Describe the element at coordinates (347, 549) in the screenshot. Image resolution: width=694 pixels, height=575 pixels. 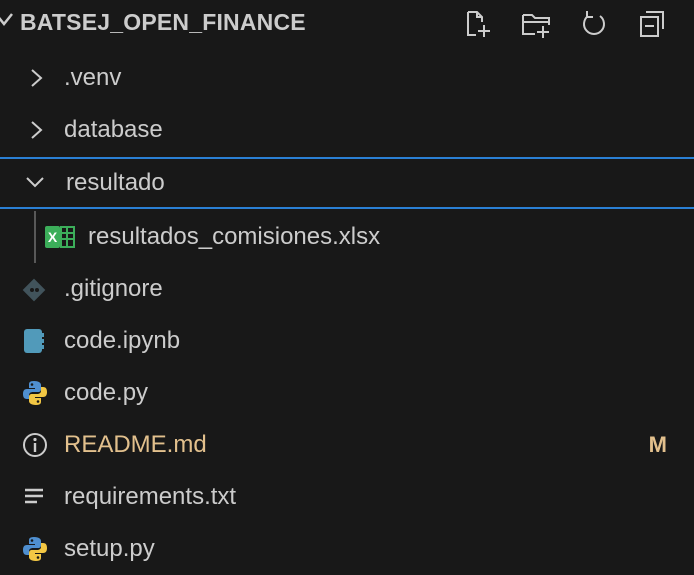
I see `tree-item-setup-py: setup.py` at that location.